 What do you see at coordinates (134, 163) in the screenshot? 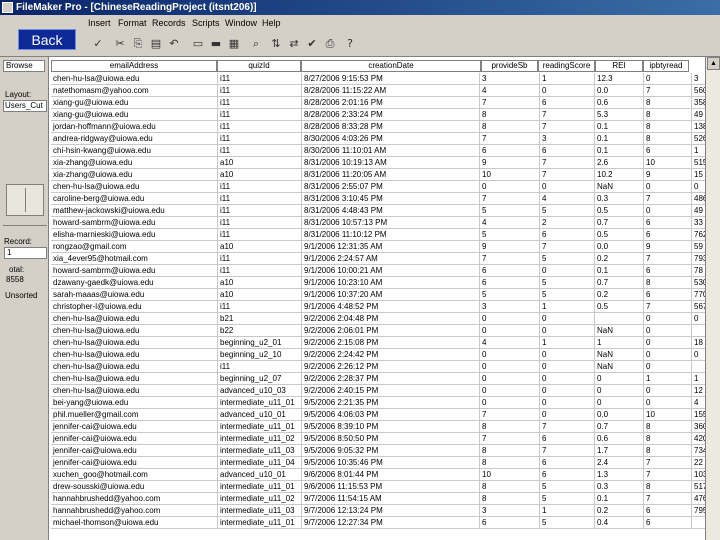
I see `table-cell: xia-zhang@uiowa.edu` at bounding box center [134, 163].